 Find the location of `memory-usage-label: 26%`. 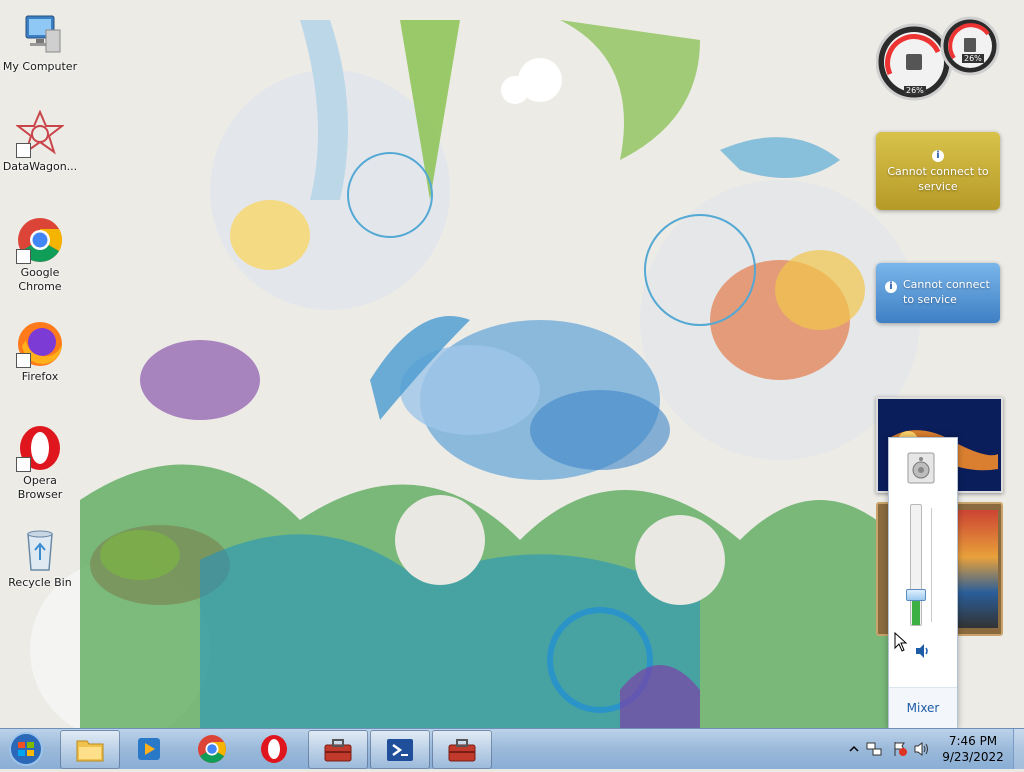

memory-usage-label: 26% is located at coordinates (973, 58).